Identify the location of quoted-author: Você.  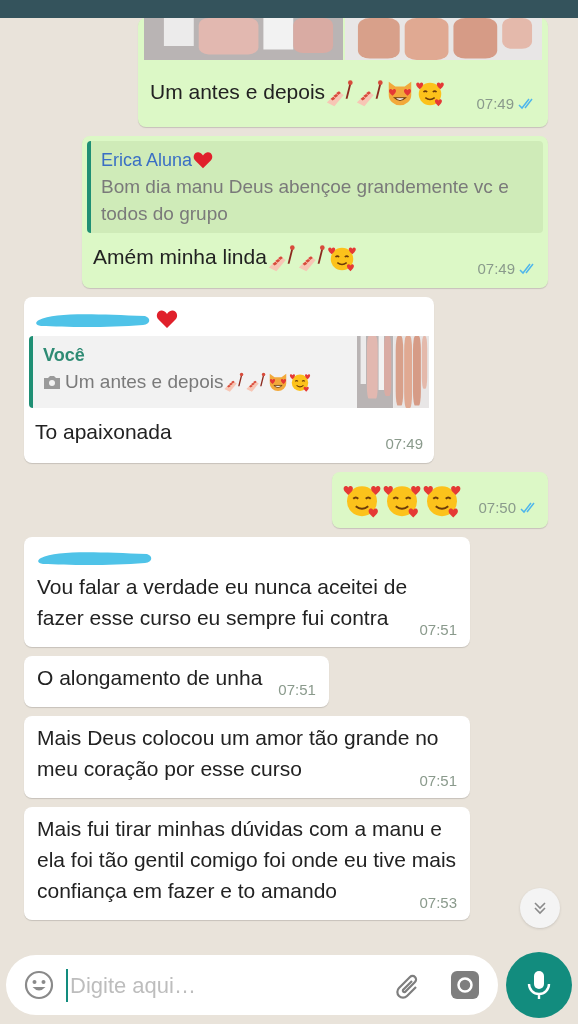
(64, 355).